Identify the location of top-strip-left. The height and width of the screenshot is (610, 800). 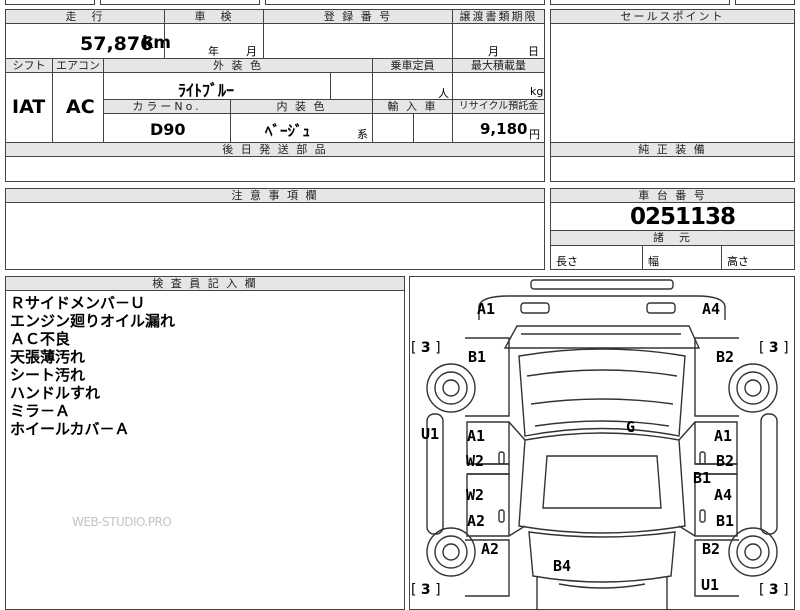
(50, 2).